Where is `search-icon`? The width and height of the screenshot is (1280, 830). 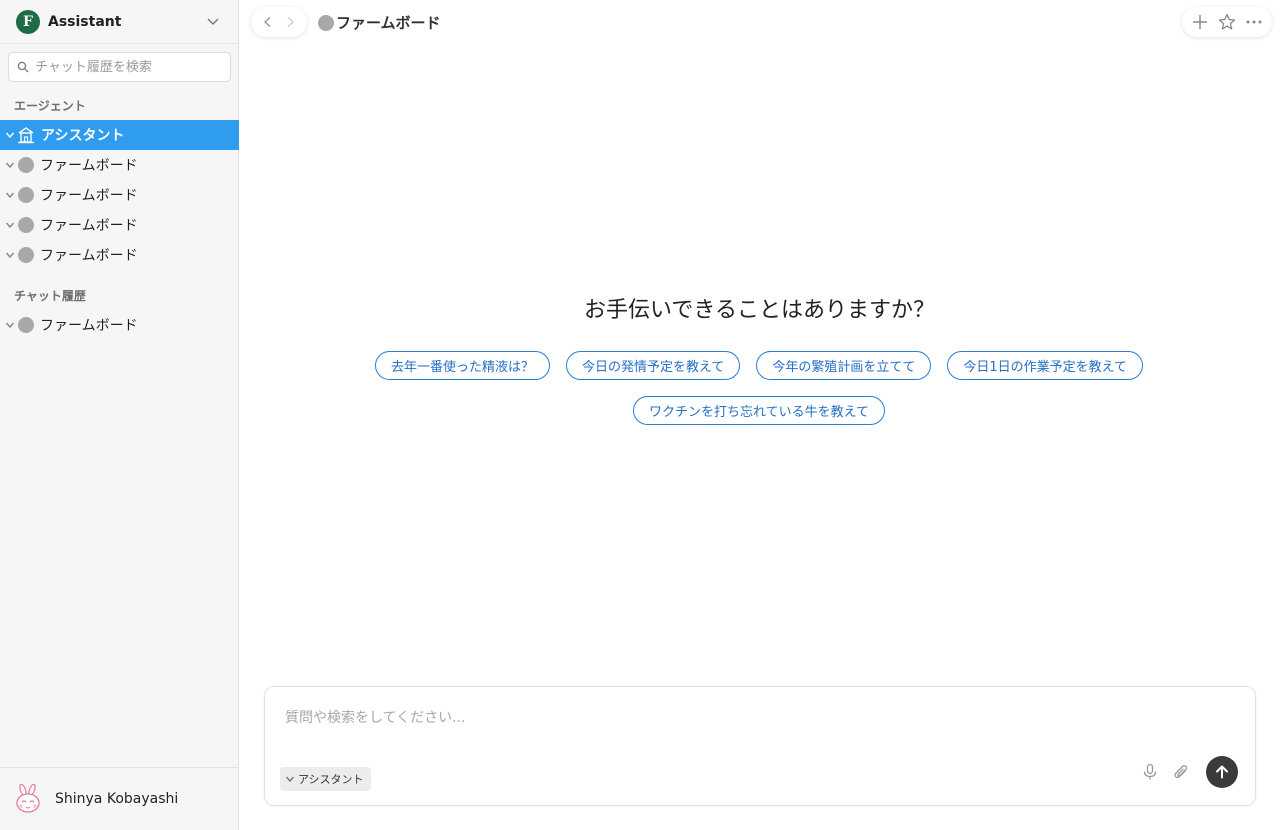 search-icon is located at coordinates (23, 67).